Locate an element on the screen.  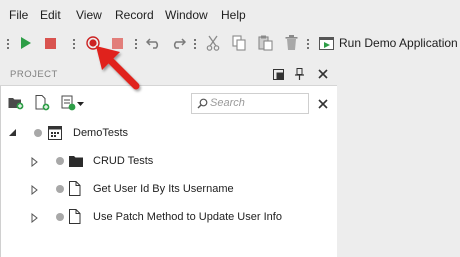
folder-icon is located at coordinates (76, 161).